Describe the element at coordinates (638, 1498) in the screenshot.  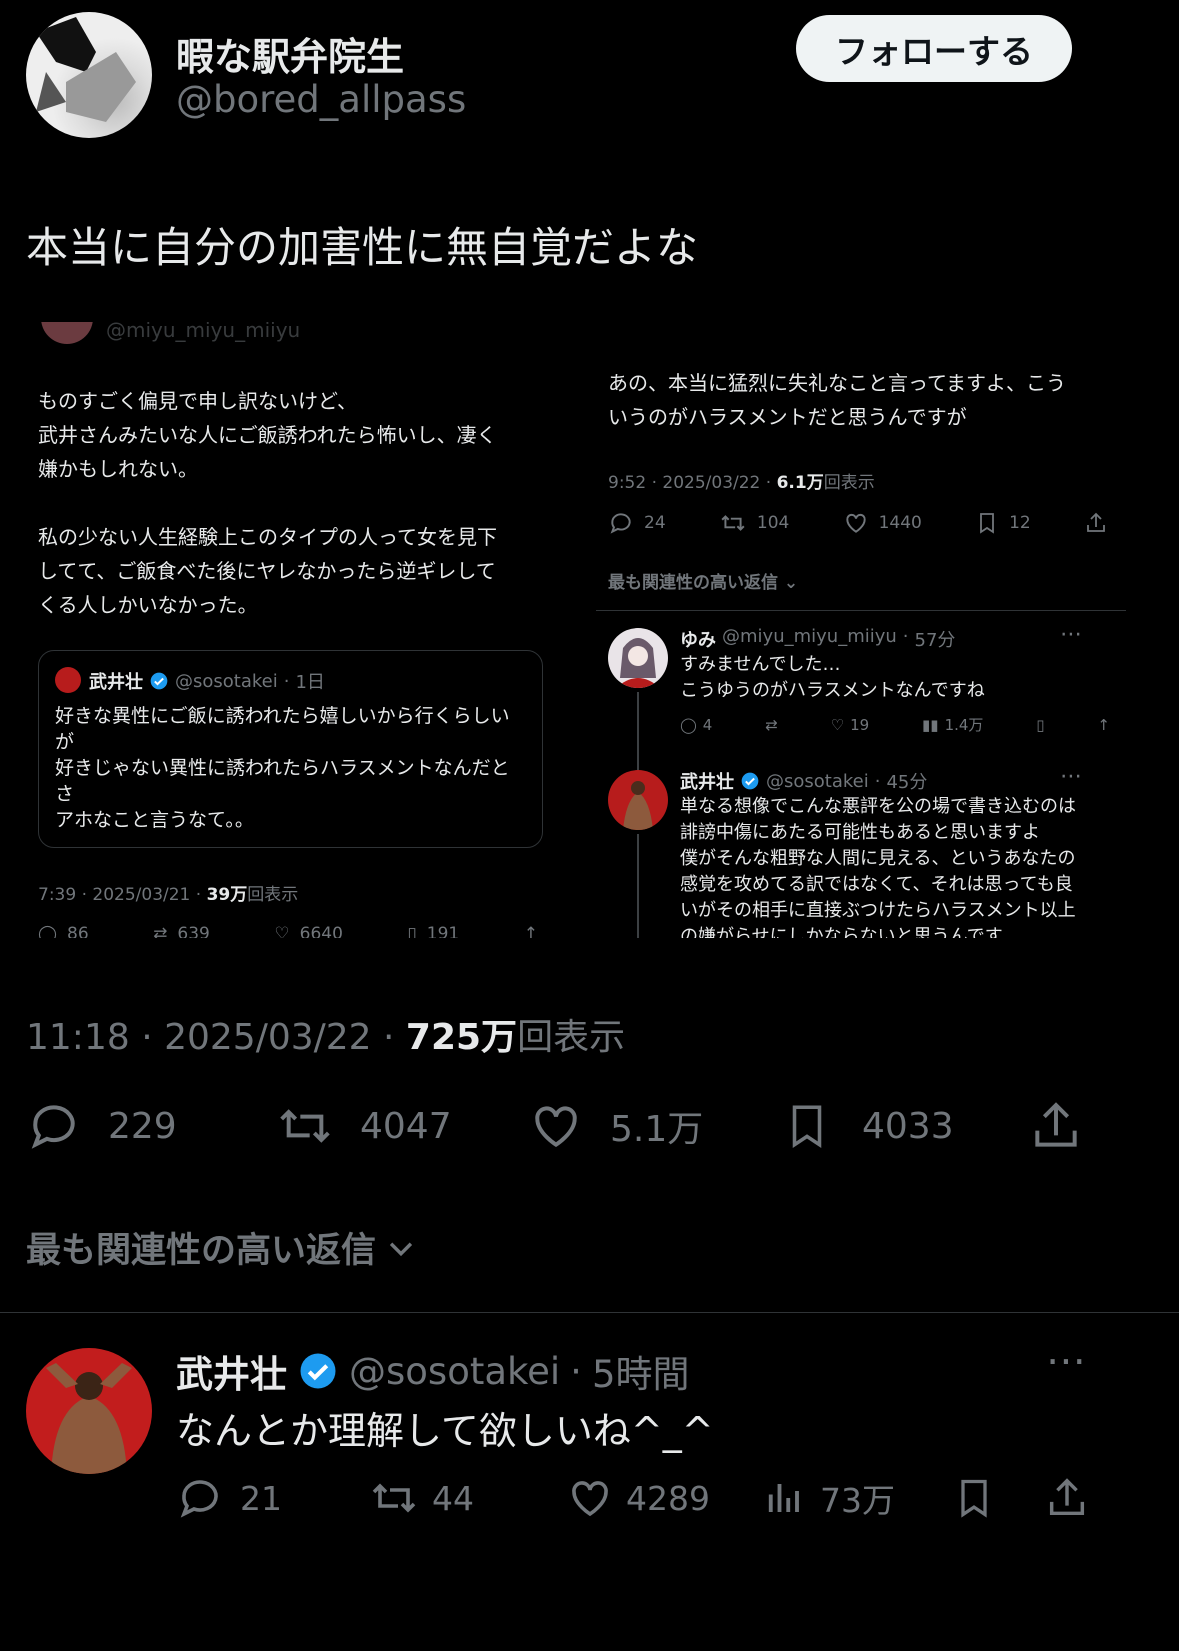
I see `reply-like-button: 4289` at that location.